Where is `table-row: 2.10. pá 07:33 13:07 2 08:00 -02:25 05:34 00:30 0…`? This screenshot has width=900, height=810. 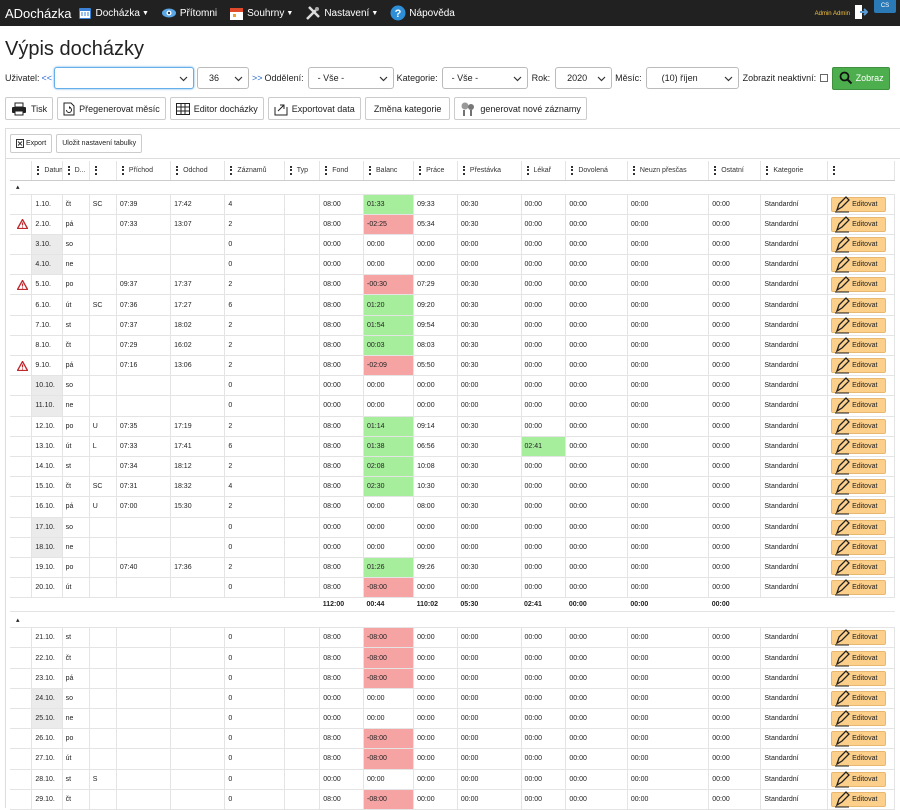
table-row: 2.10. pá 07:33 13:07 2 08:00 -02:25 05:34 00:30 0… is located at coordinates (452, 224).